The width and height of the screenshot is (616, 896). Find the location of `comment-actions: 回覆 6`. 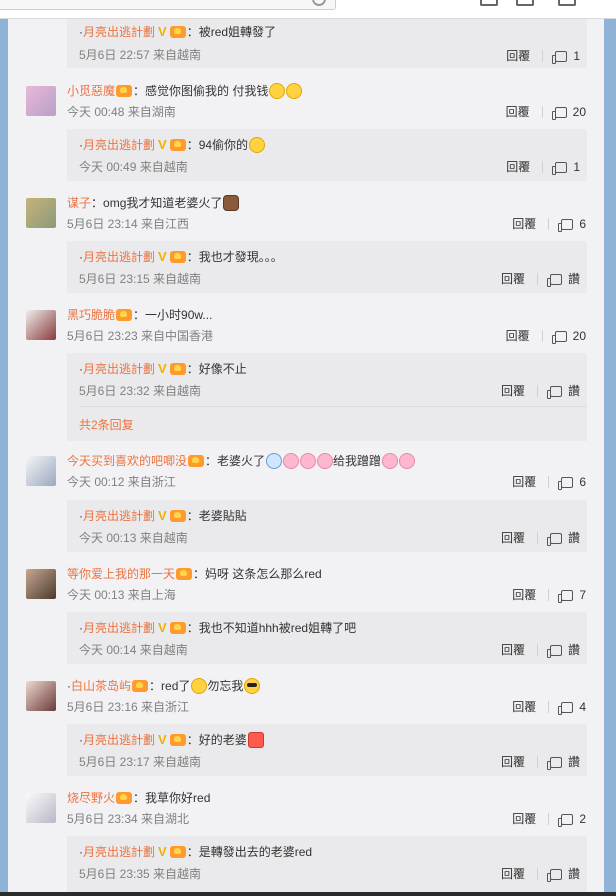

comment-actions: 回覆 6 is located at coordinates (549, 223).